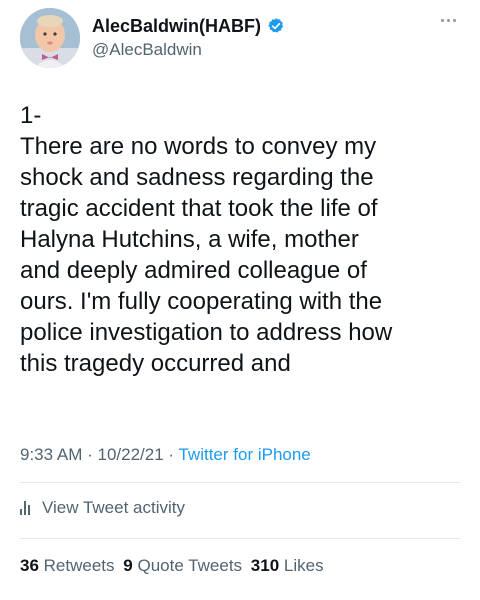  I want to click on author-handle: @AlecBaldwin, so click(188, 50).